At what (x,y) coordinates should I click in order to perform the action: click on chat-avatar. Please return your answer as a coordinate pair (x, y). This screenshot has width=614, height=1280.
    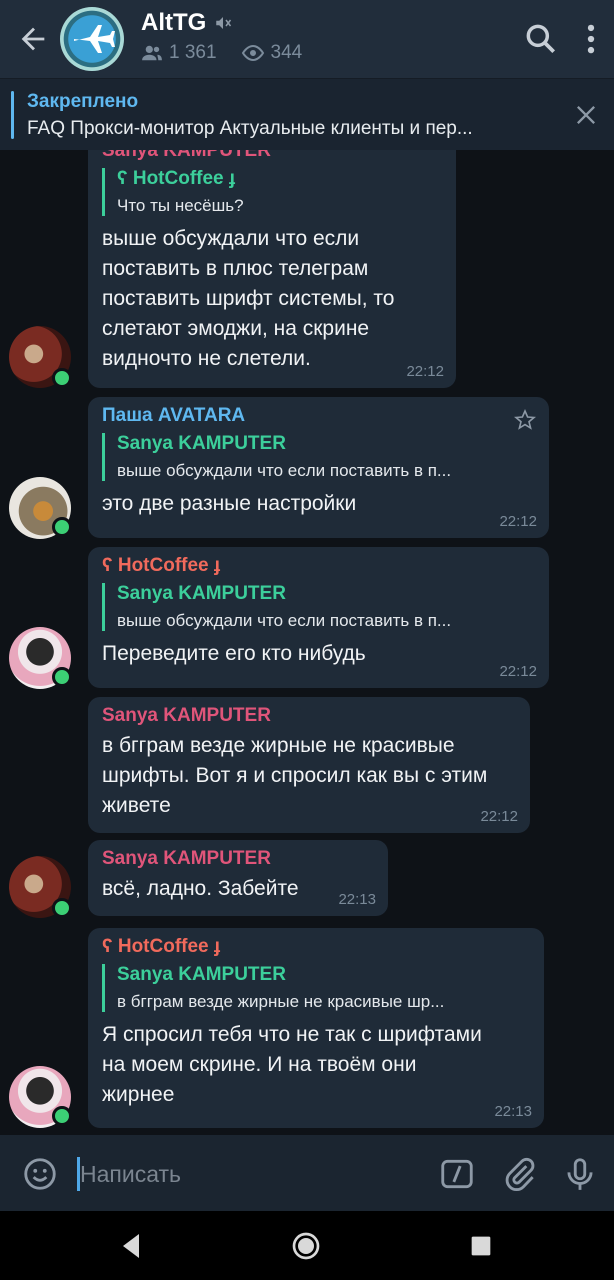
    Looking at the image, I should click on (92, 39).